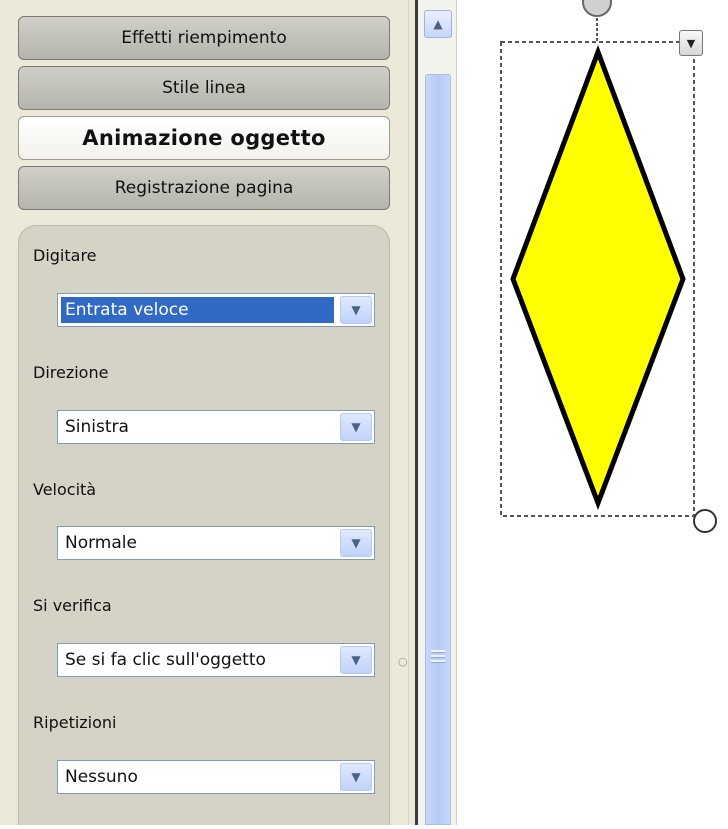  I want to click on tab-object-animation: Animazione oggetto, so click(204, 138).